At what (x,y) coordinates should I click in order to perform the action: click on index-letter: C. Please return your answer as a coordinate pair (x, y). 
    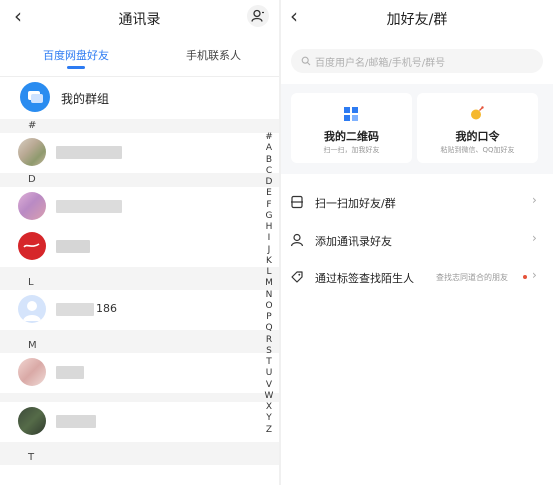
    Looking at the image, I should click on (269, 171).